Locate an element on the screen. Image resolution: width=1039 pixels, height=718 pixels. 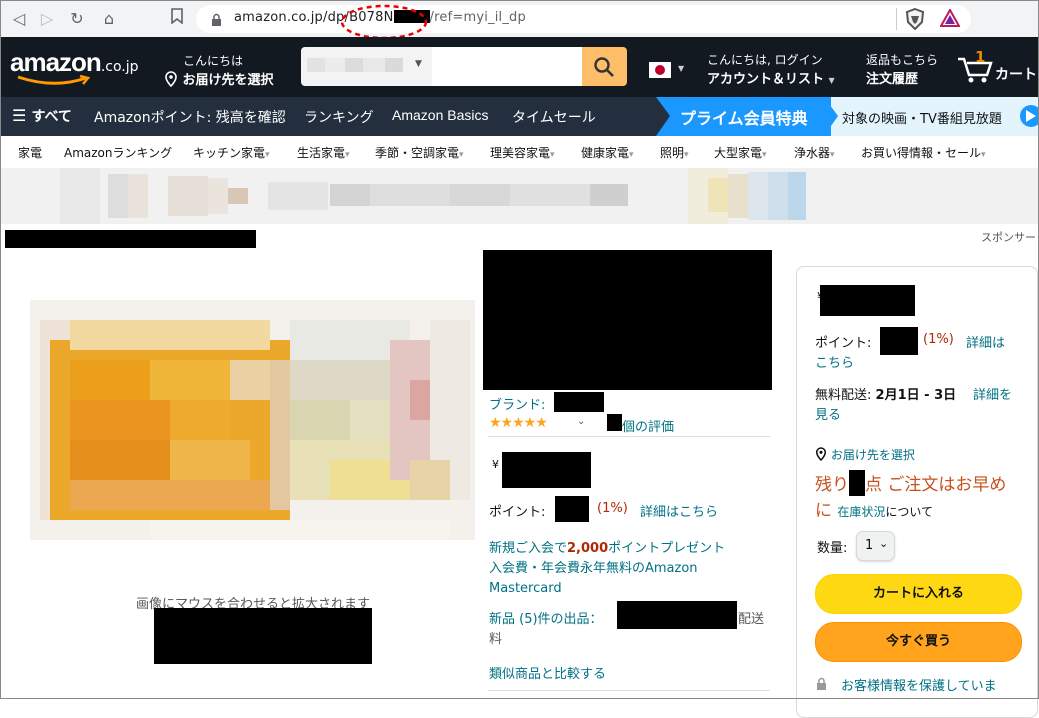
logo-text: amazon is located at coordinates (56, 62).